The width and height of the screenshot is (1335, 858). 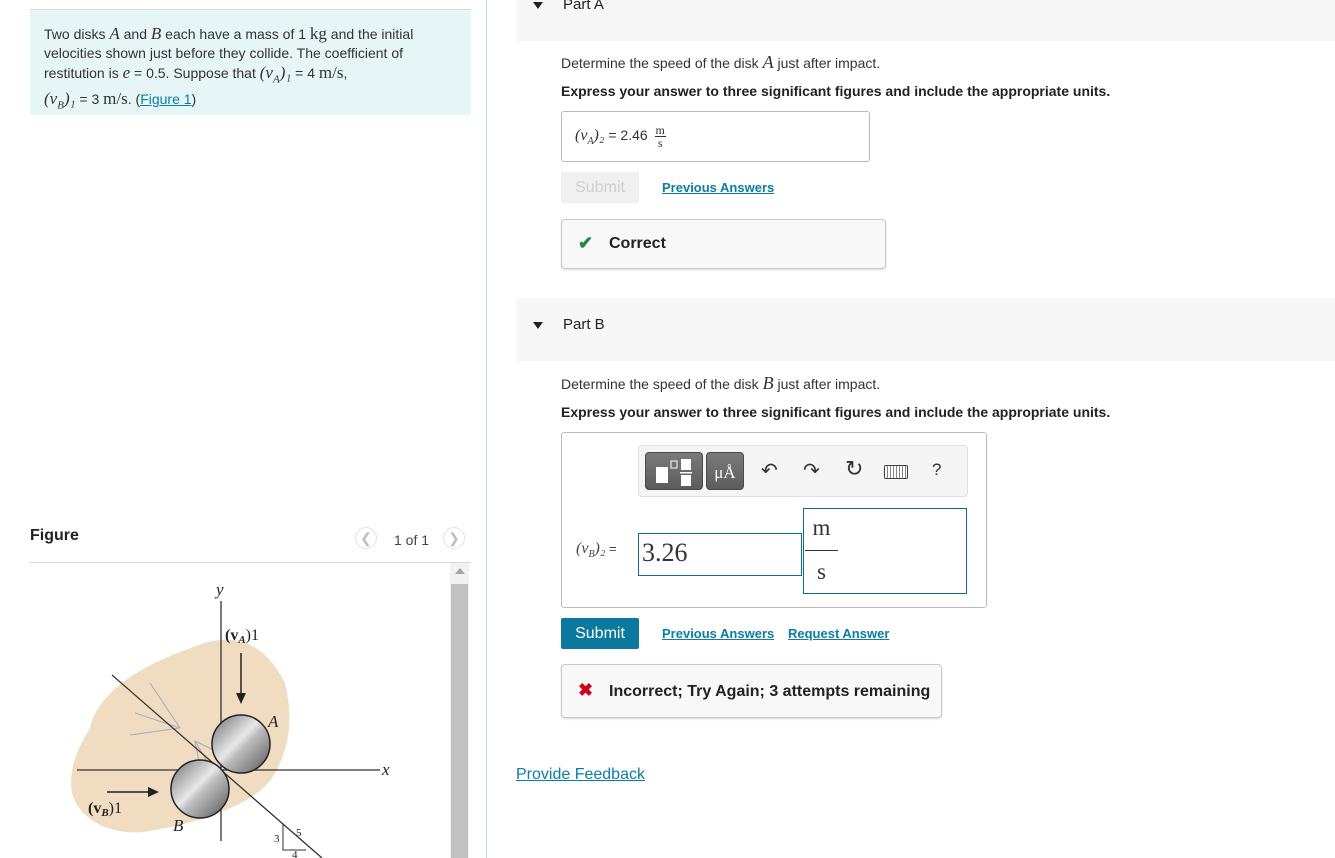 I want to click on va1-tail: )₁, so click(x=285, y=72).